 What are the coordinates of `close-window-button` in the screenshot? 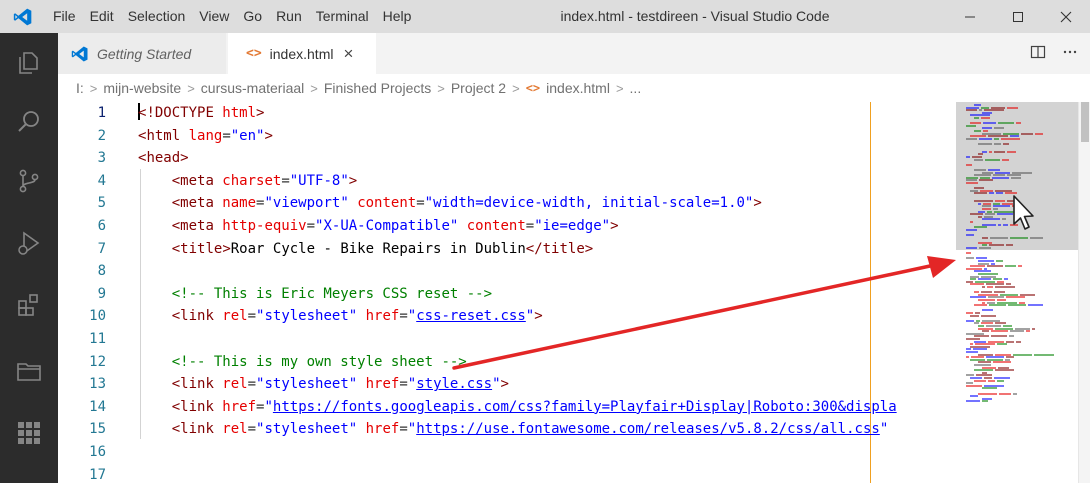 It's located at (1066, 16).